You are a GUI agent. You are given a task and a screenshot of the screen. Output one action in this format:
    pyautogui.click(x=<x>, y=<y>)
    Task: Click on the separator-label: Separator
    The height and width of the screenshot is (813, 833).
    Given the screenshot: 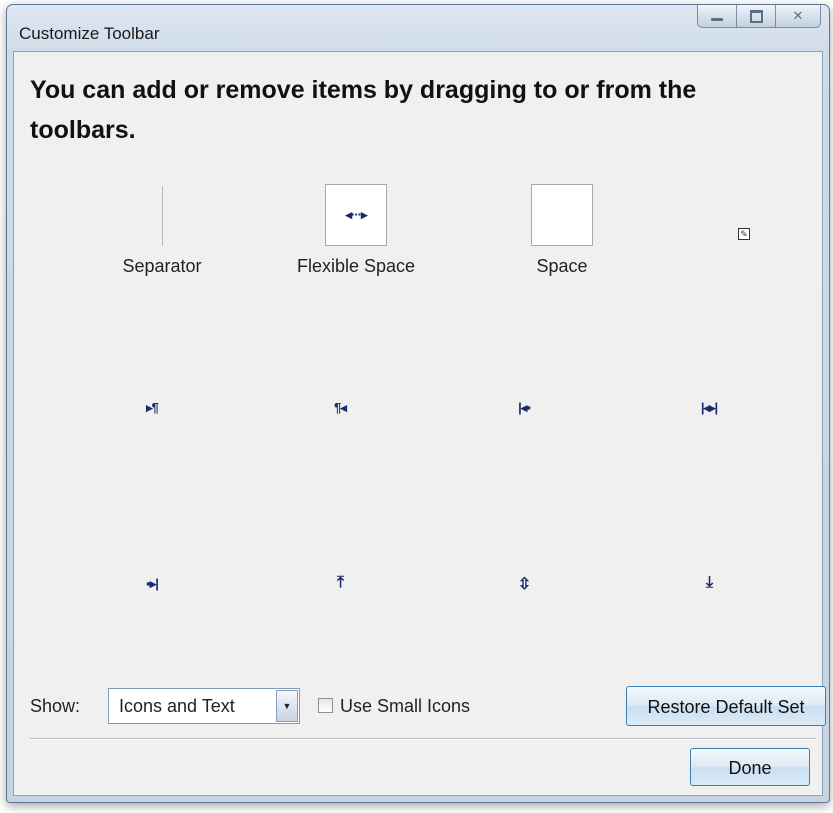 What is the action you would take?
    pyautogui.click(x=162, y=266)
    